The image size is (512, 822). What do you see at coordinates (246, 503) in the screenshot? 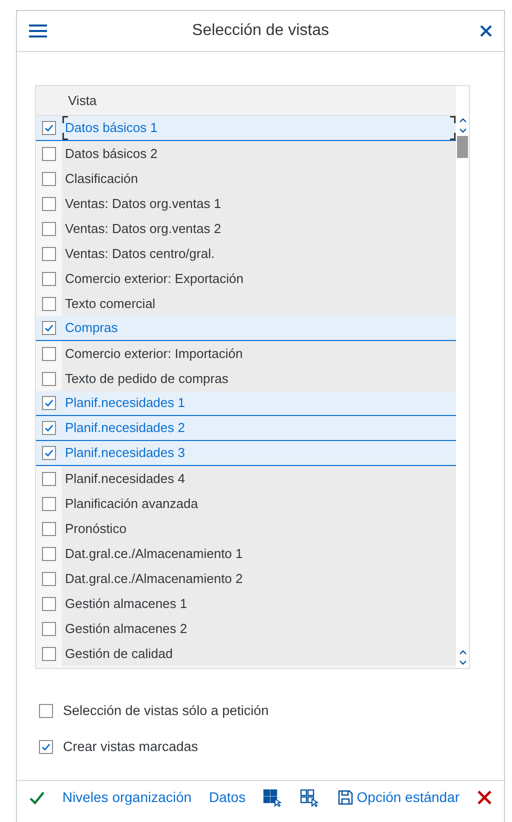
I see `table-row: Planificación avanzada` at bounding box center [246, 503].